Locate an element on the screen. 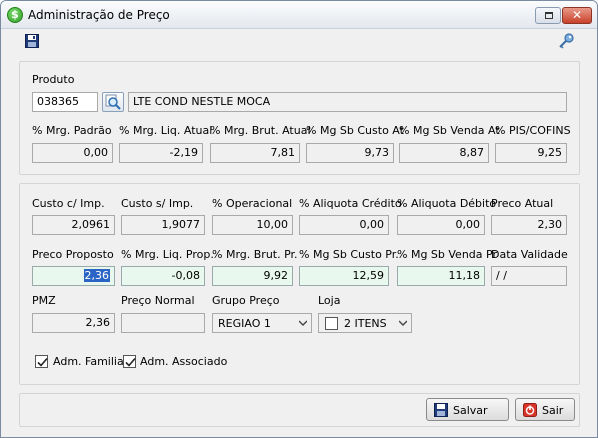  grupo-preco-value: REGIAO 1 is located at coordinates (244, 323).